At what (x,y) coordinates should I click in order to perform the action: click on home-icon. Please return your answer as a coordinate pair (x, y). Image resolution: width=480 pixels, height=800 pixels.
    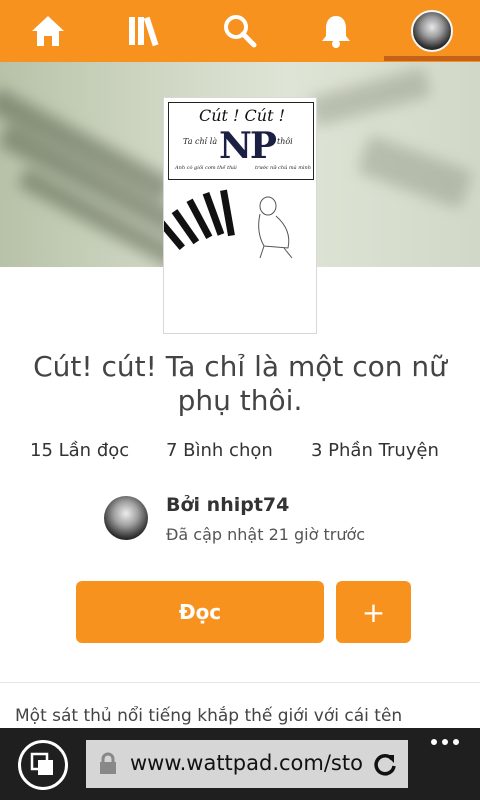
    Looking at the image, I should click on (48, 31).